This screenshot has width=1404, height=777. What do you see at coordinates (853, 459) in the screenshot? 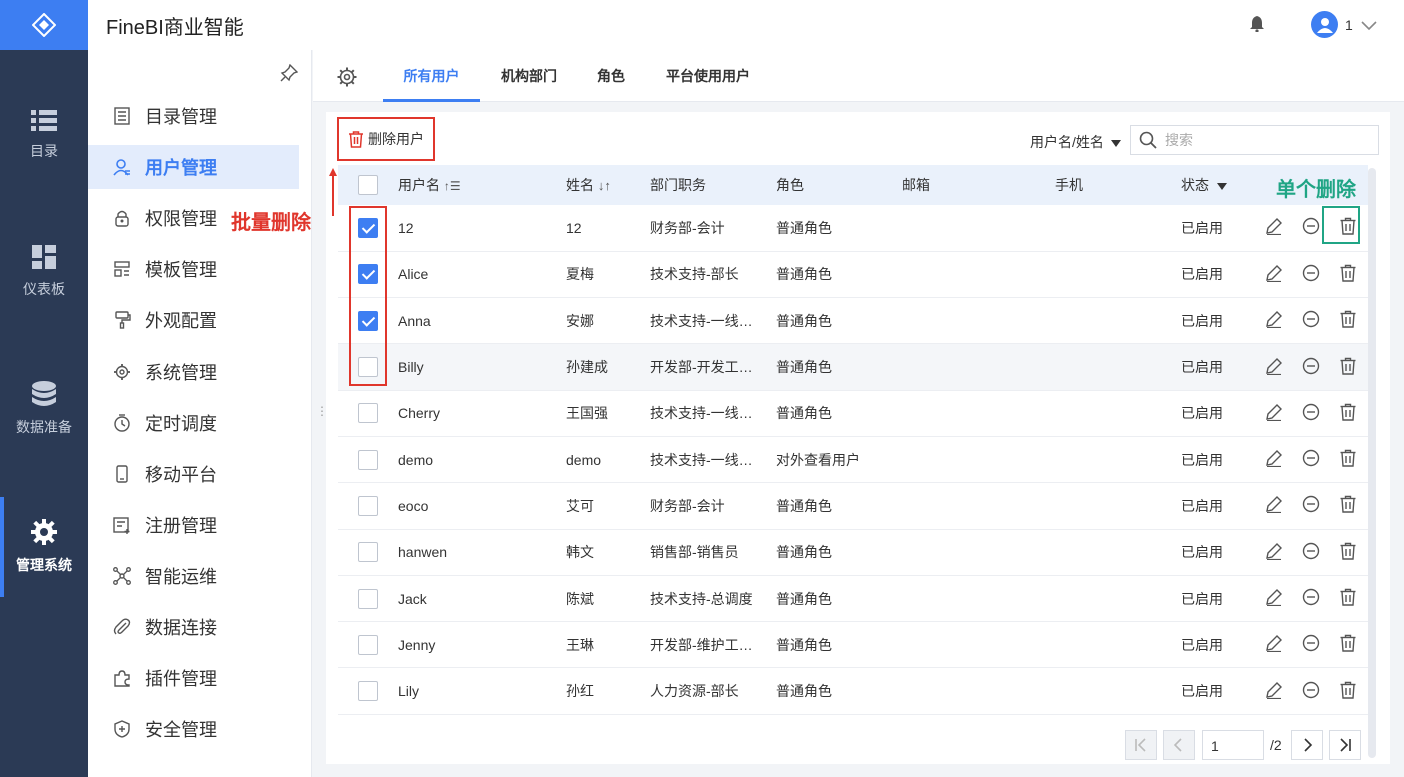
I see `table-row: demo demo 技术支持-一线… 对外查看用户 已启用` at bounding box center [853, 459].